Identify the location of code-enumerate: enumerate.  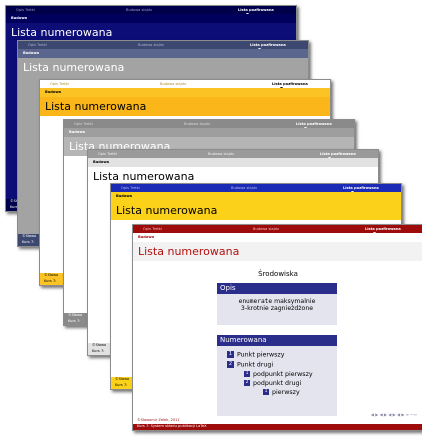
(255, 301).